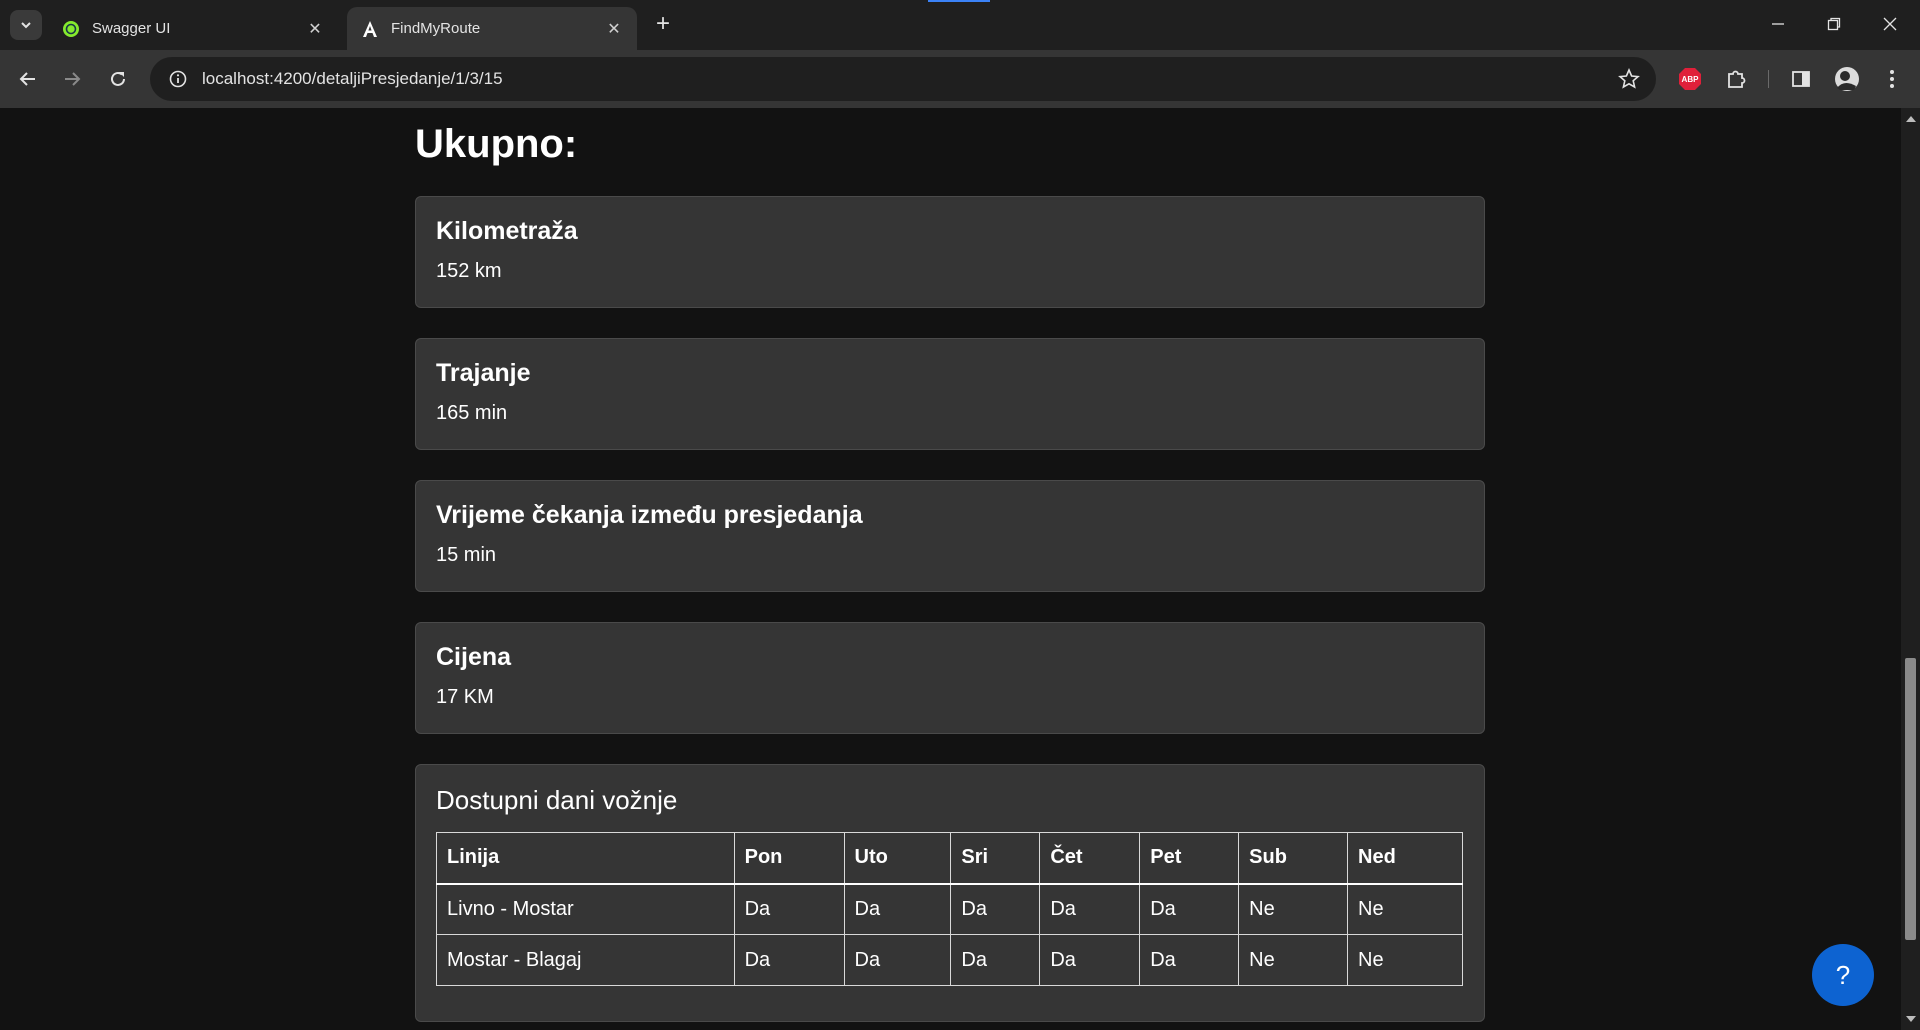  I want to click on table-header-row: Linija Pon Uto Sri Čet Pet Sub Ned, so click(949, 858).